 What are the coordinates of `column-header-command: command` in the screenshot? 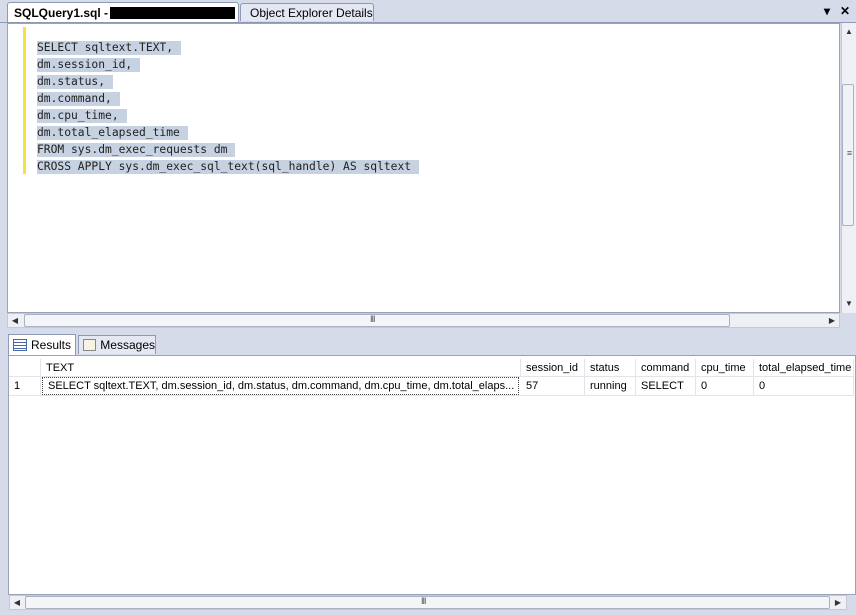 It's located at (666, 367).